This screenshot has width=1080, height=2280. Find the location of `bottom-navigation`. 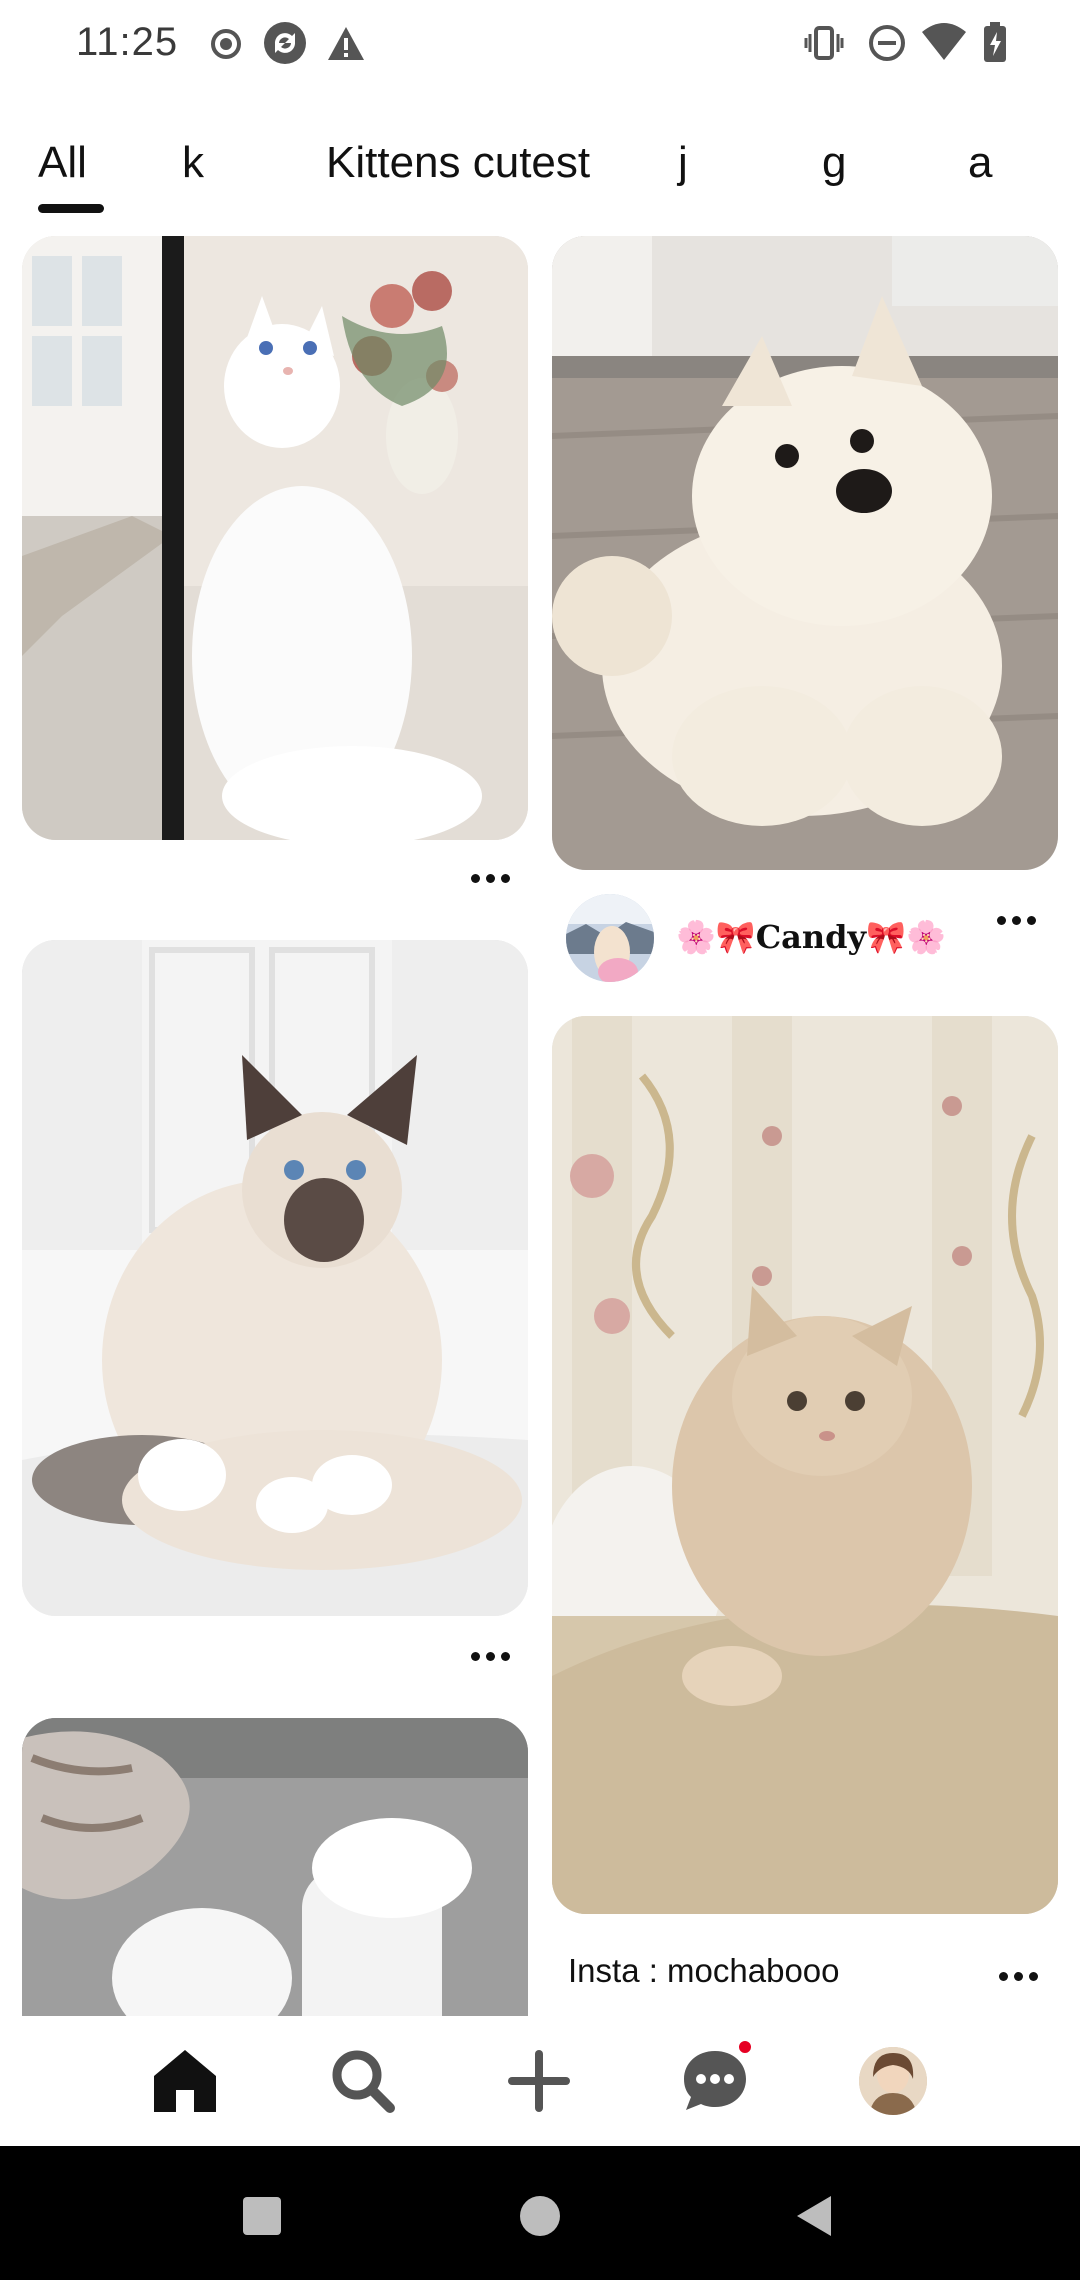

bottom-navigation is located at coordinates (540, 2081).